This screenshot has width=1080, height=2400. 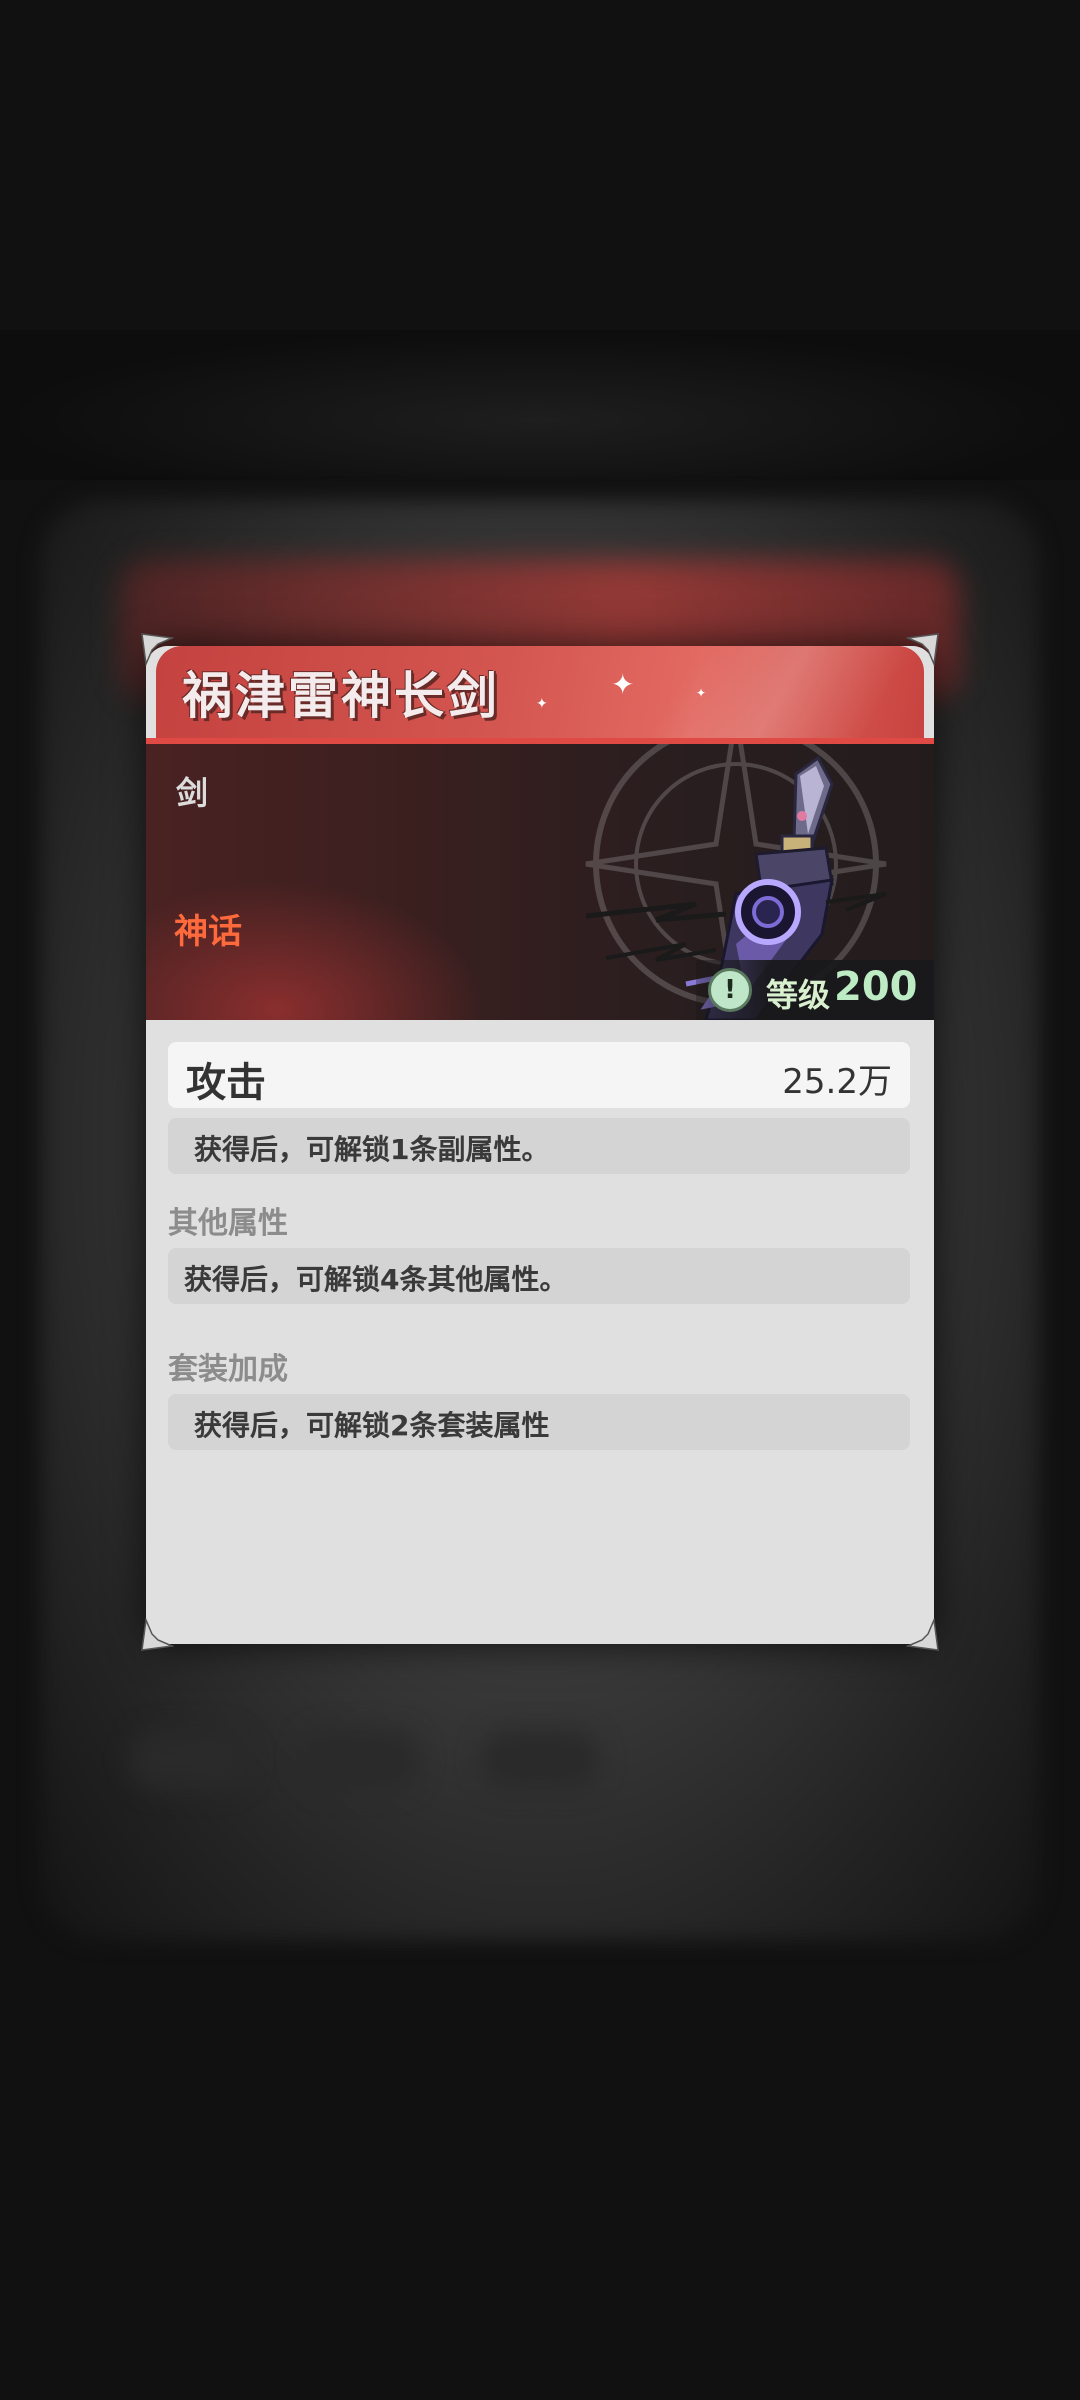 What do you see at coordinates (376, 1279) in the screenshot?
I see `other-attributes-text: 获得后，可解锁4条其他属性。` at bounding box center [376, 1279].